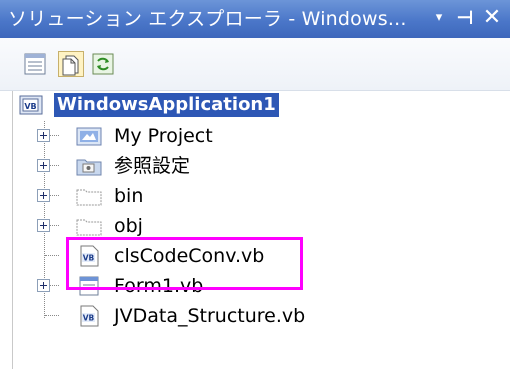 The height and width of the screenshot is (369, 510). Describe the element at coordinates (166, 105) in the screenshot. I see `root-label: WindowsApplication1` at that location.